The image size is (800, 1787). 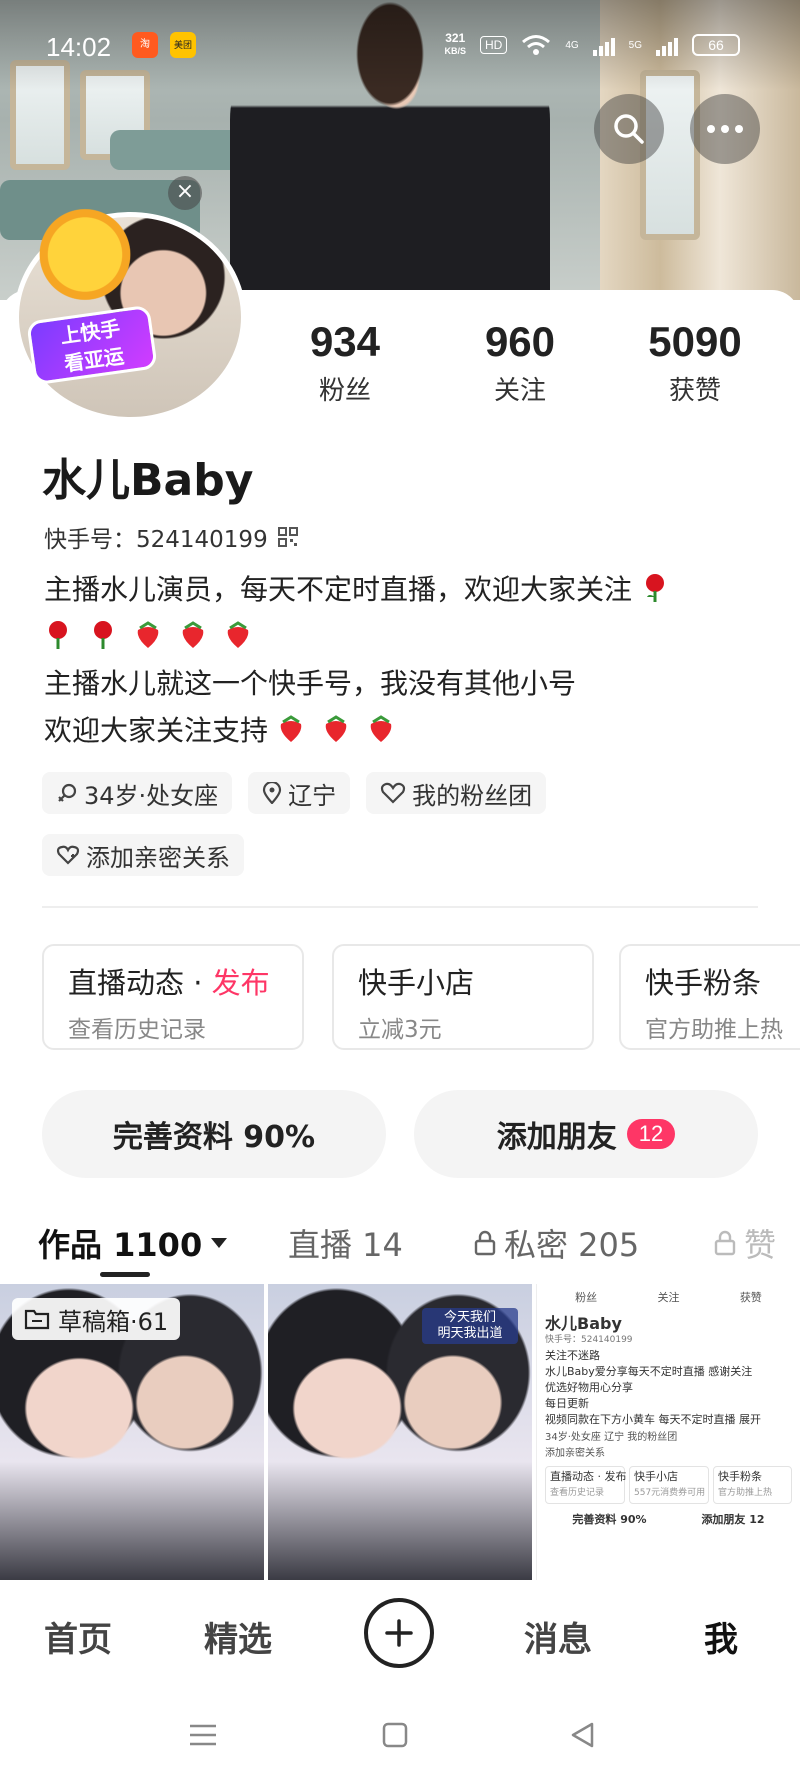 I want to click on complete-profile-label: 完善资料 90%, so click(x=214, y=1137).